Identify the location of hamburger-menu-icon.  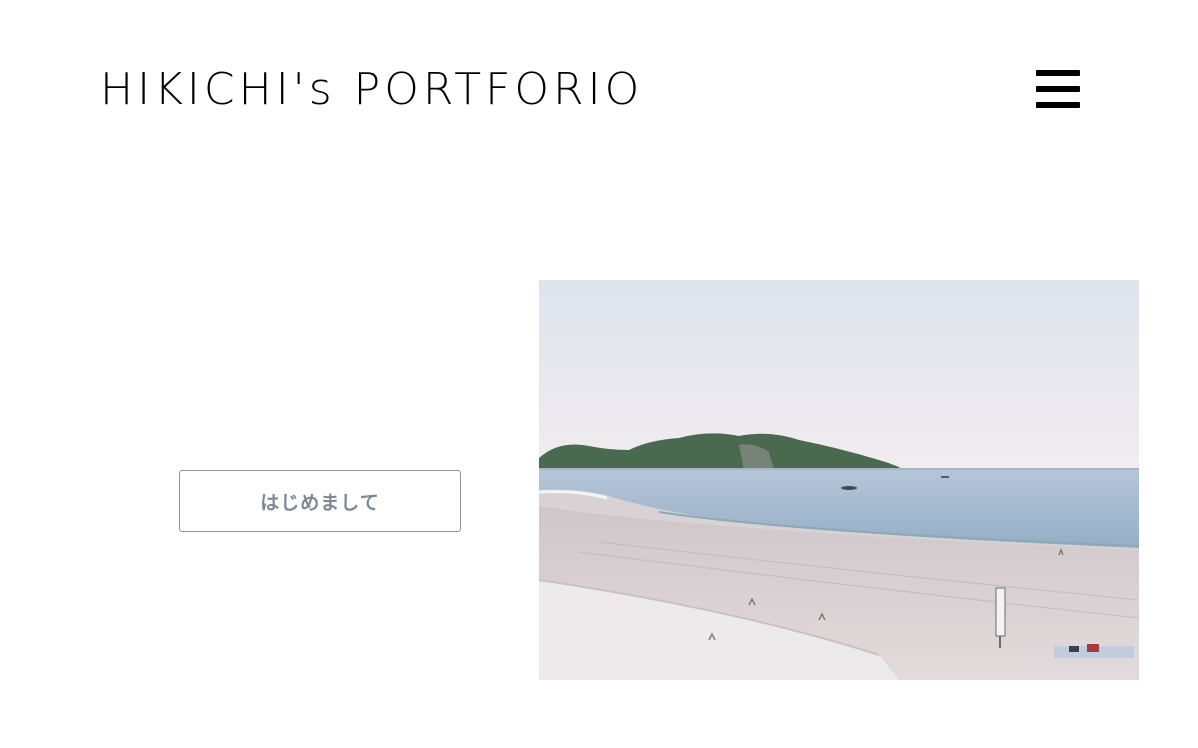
(1058, 73).